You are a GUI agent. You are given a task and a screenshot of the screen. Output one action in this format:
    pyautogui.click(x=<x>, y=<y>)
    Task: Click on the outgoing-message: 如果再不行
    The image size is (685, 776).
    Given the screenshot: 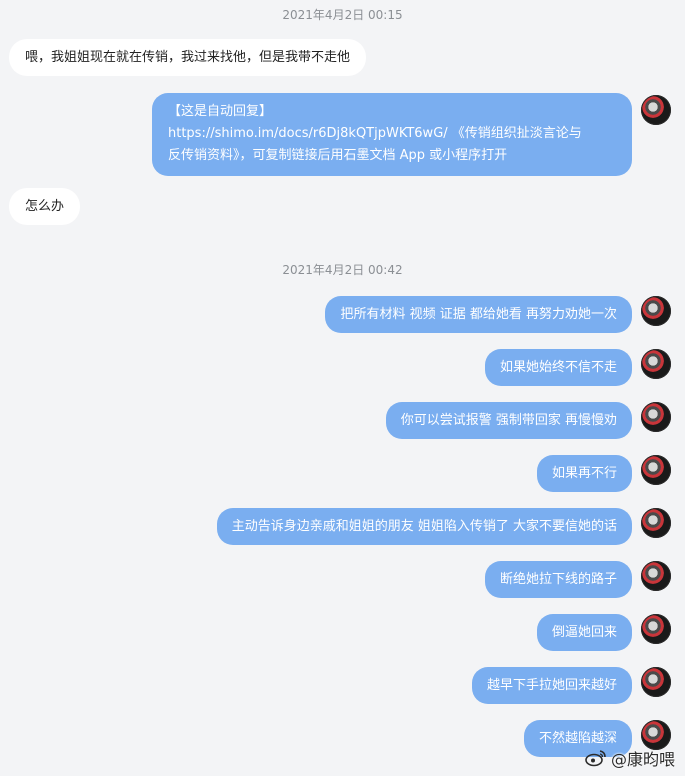 What is the action you would take?
    pyautogui.click(x=584, y=473)
    